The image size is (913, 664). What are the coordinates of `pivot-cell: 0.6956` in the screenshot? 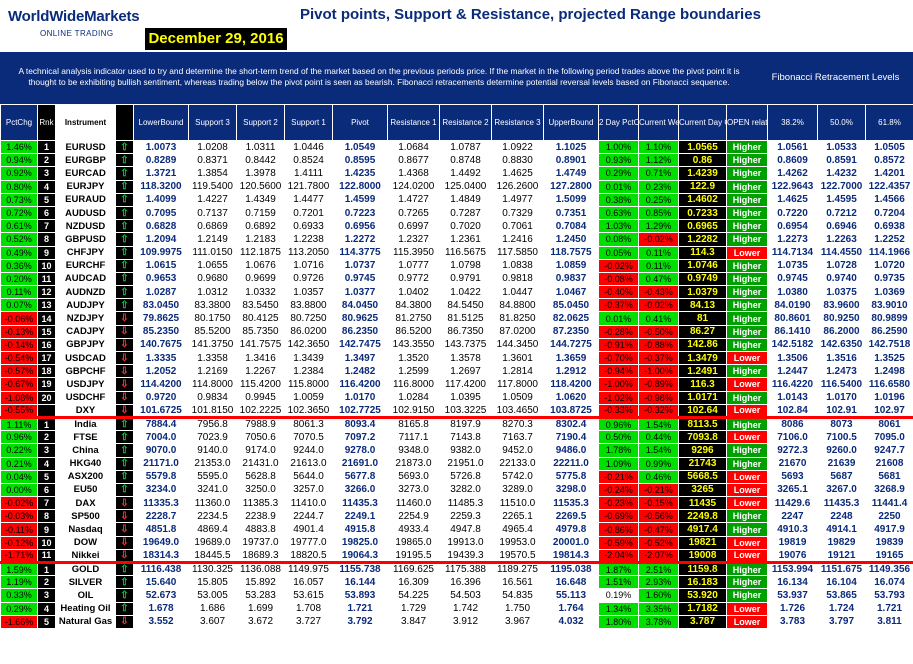 It's located at (360, 226).